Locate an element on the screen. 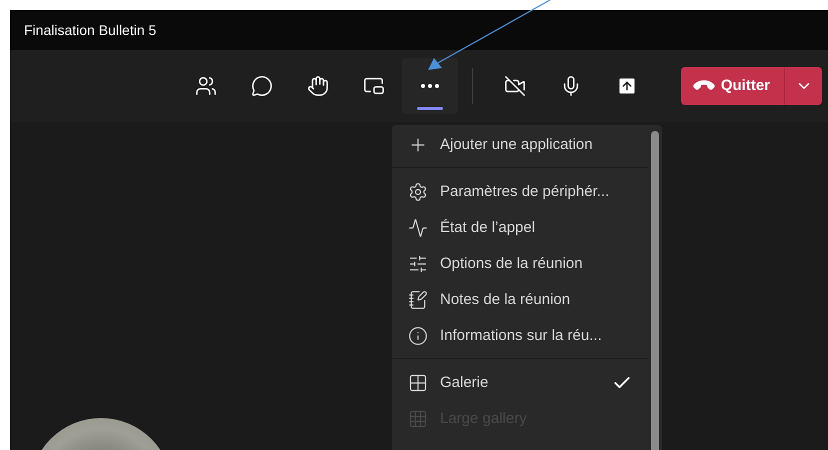 This screenshot has height=450, width=828. camera-off-icon is located at coordinates (515, 86).